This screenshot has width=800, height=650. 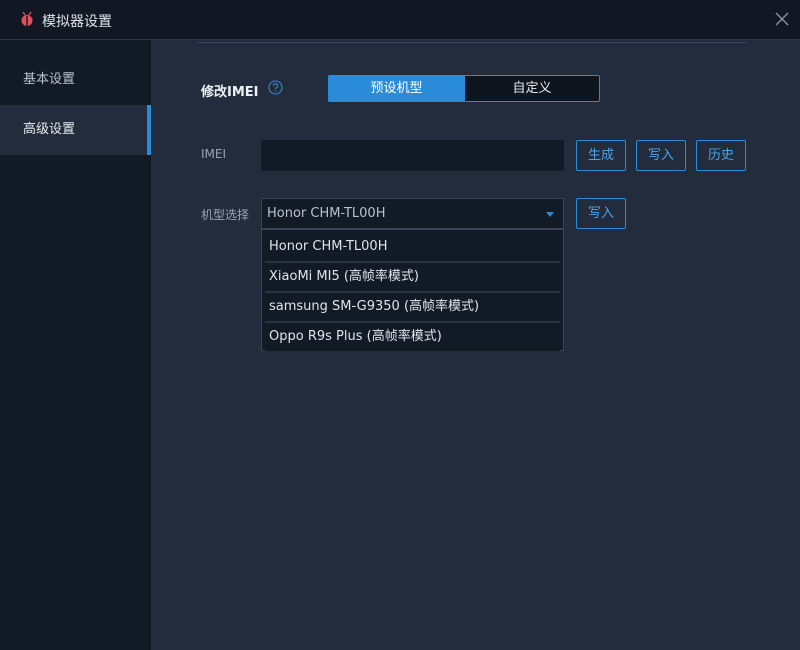 What do you see at coordinates (782, 19) in the screenshot?
I see `close-icon` at bounding box center [782, 19].